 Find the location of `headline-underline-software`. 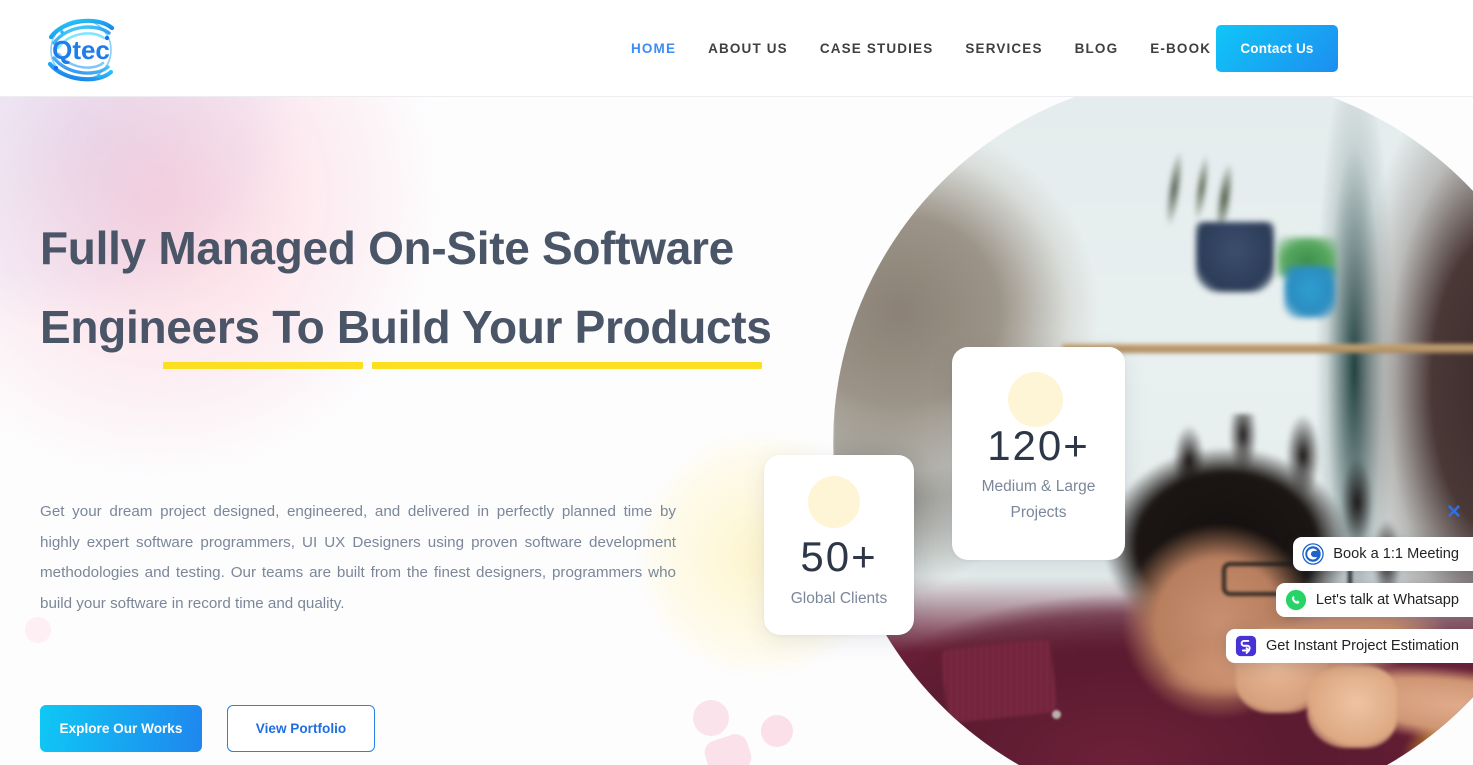

headline-underline-software is located at coordinates (567, 365).